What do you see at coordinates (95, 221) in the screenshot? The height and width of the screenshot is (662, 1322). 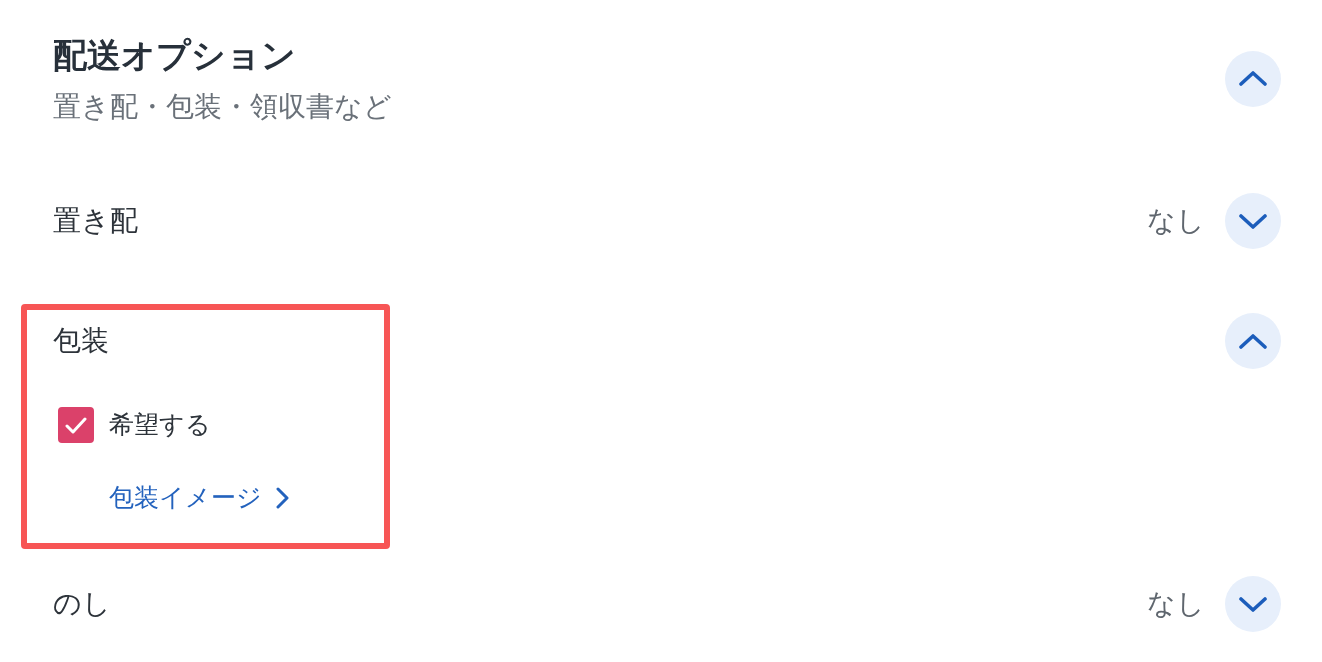 I see `option-label: 置き配` at bounding box center [95, 221].